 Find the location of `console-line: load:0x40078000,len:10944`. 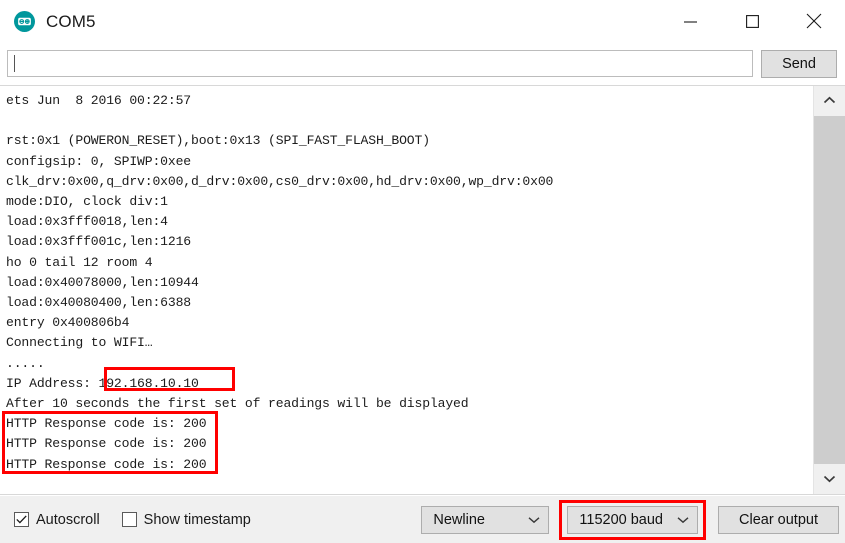

console-line: load:0x40078000,len:10944 is located at coordinates (102, 282).